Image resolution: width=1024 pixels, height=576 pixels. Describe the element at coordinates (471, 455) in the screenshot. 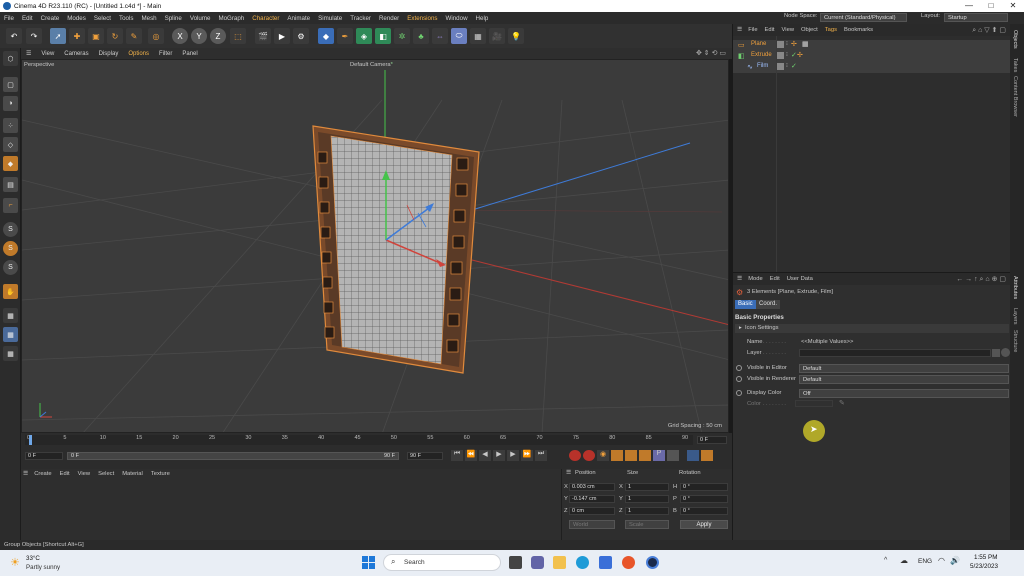

I see `prev-key-button: ⏪` at that location.